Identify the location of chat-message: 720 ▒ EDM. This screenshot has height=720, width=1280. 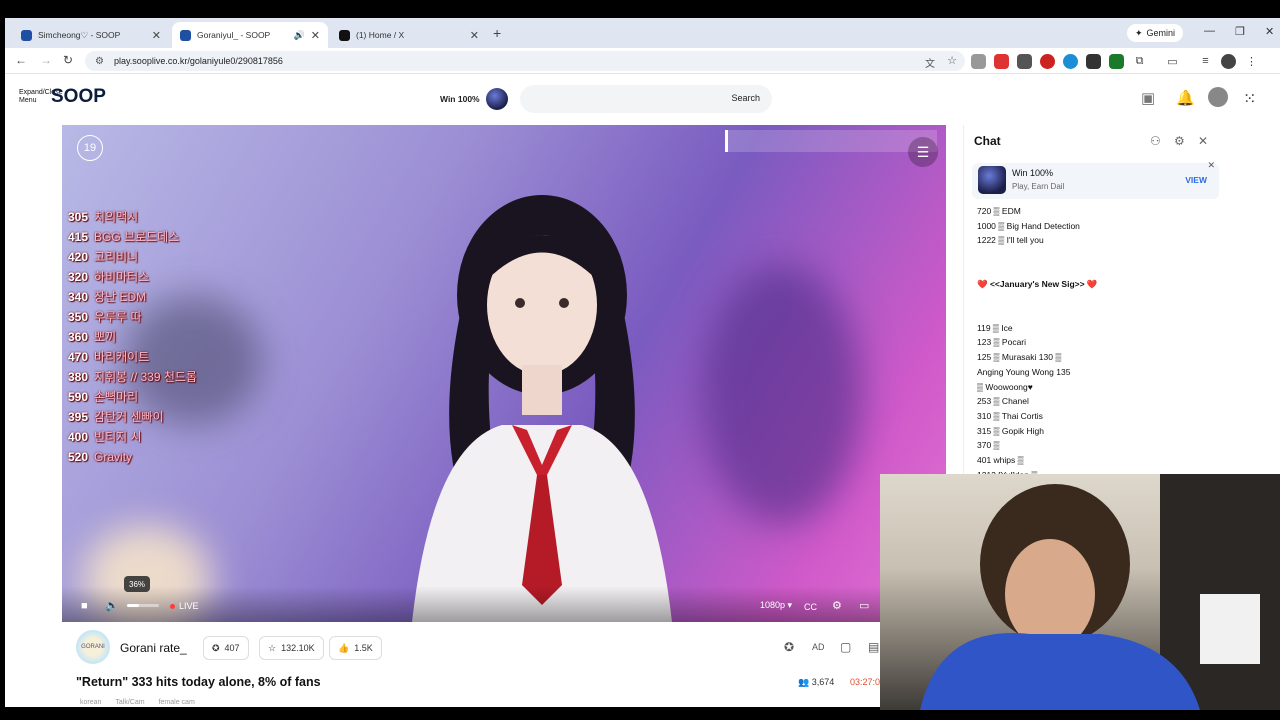
(999, 211).